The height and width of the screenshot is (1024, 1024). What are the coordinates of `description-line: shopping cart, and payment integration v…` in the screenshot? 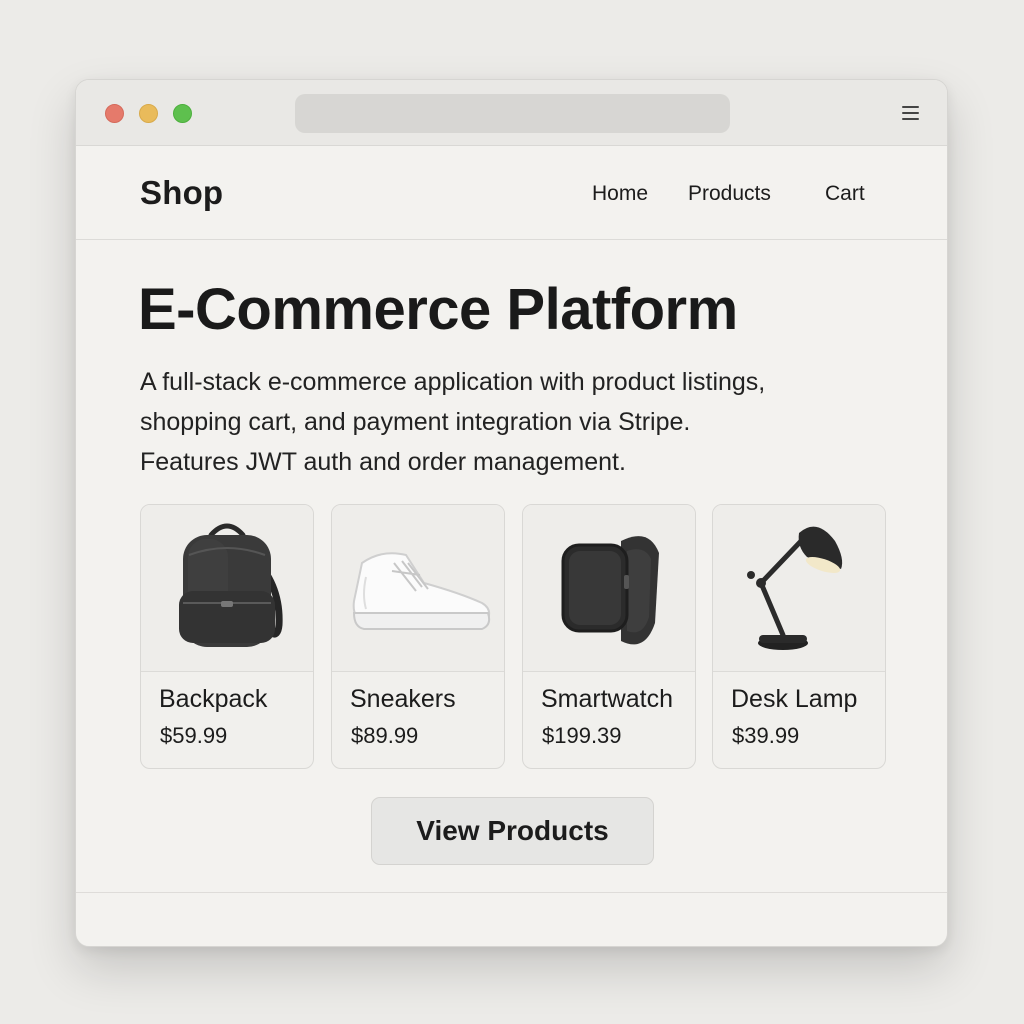 It's located at (415, 422).